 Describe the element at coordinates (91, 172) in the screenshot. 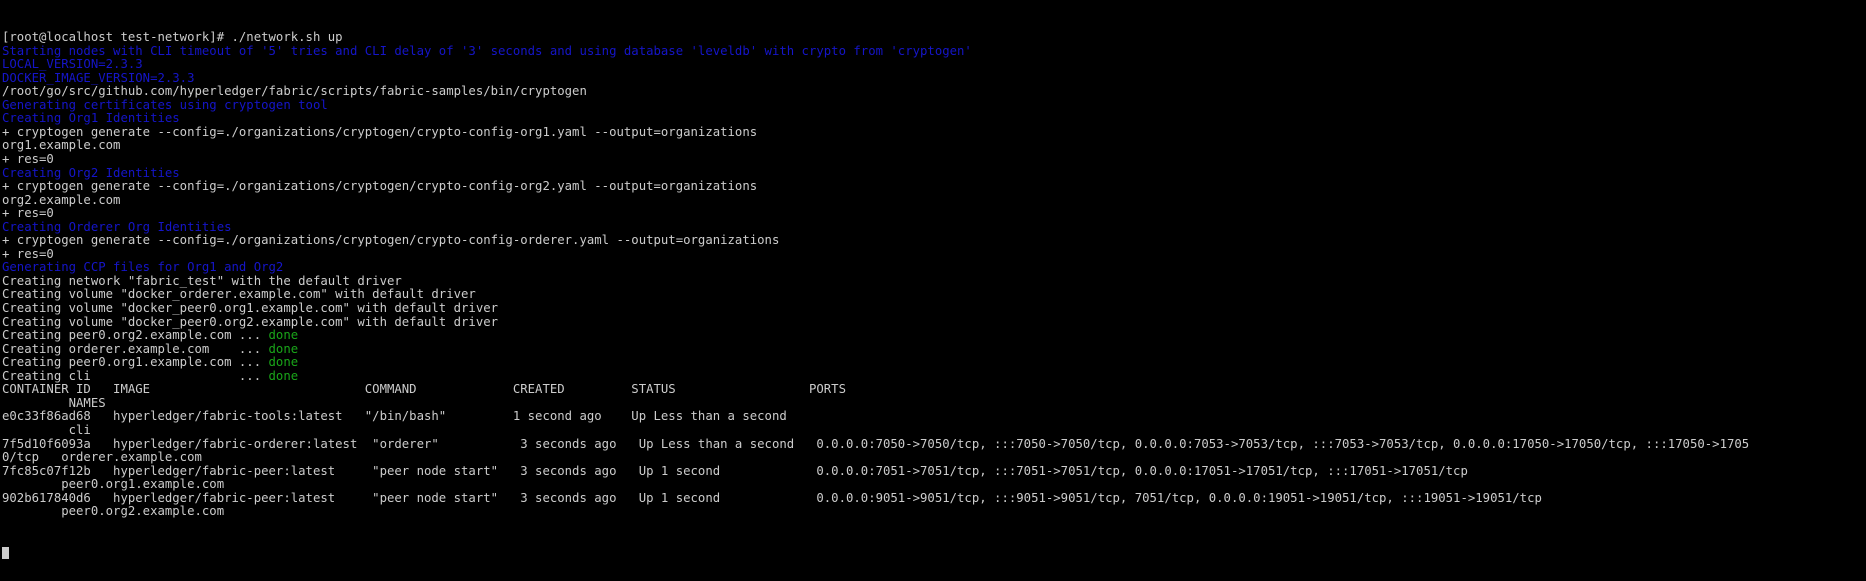

I see `terminal-line-text: Creating Org2 Identities` at that location.